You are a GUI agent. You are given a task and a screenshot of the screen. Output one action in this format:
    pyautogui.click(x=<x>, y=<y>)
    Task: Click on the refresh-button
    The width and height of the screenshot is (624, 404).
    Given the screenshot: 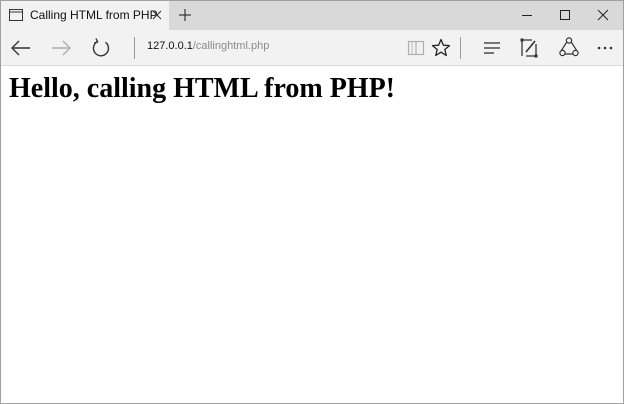 What is the action you would take?
    pyautogui.click(x=101, y=48)
    